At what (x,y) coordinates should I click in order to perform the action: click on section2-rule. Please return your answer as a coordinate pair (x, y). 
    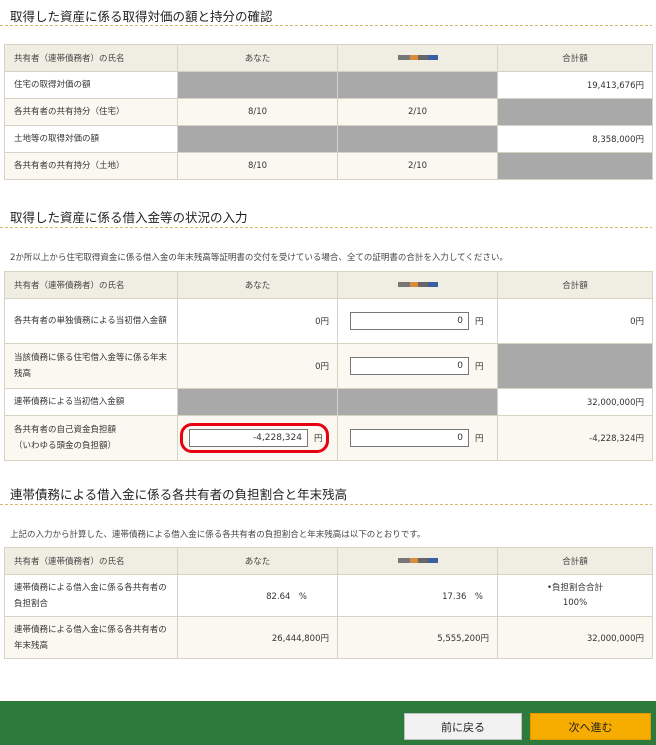
    Looking at the image, I should click on (326, 227).